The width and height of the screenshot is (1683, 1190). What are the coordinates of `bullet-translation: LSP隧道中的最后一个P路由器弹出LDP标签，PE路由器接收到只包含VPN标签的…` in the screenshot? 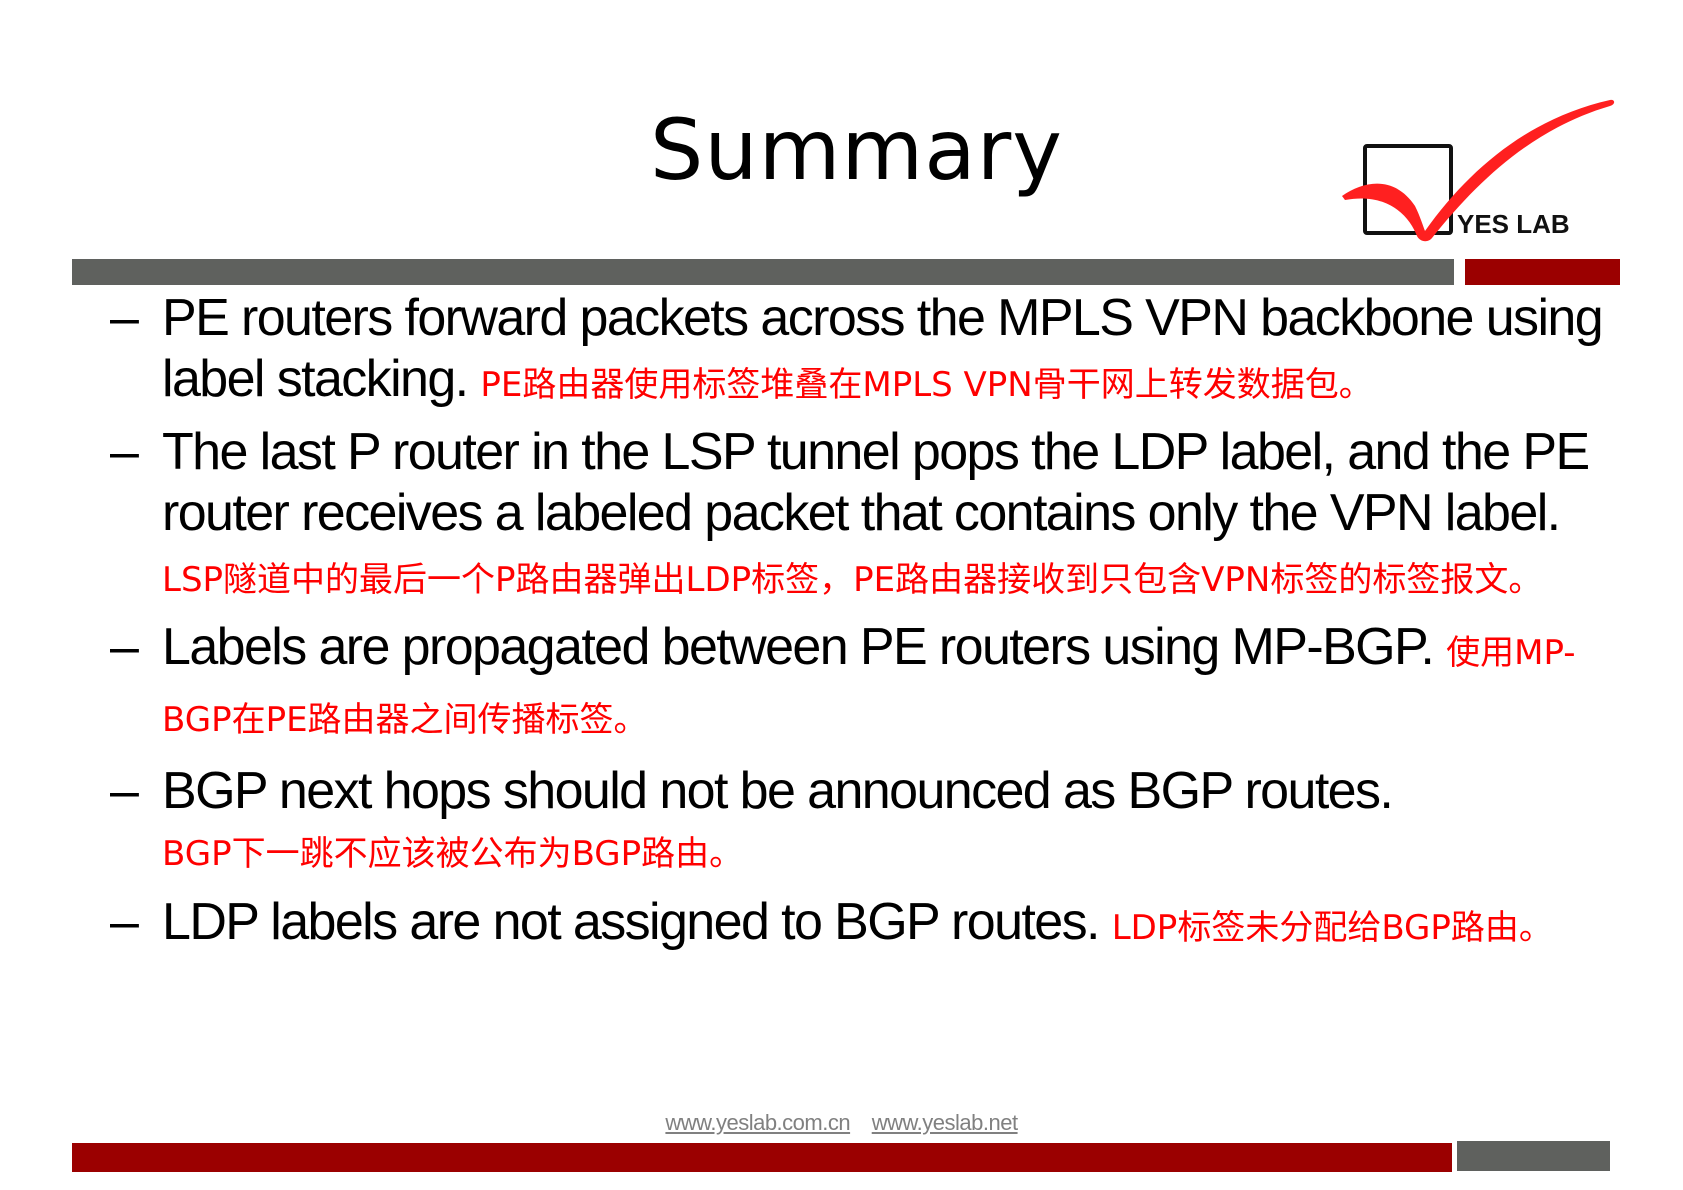 It's located at (852, 580).